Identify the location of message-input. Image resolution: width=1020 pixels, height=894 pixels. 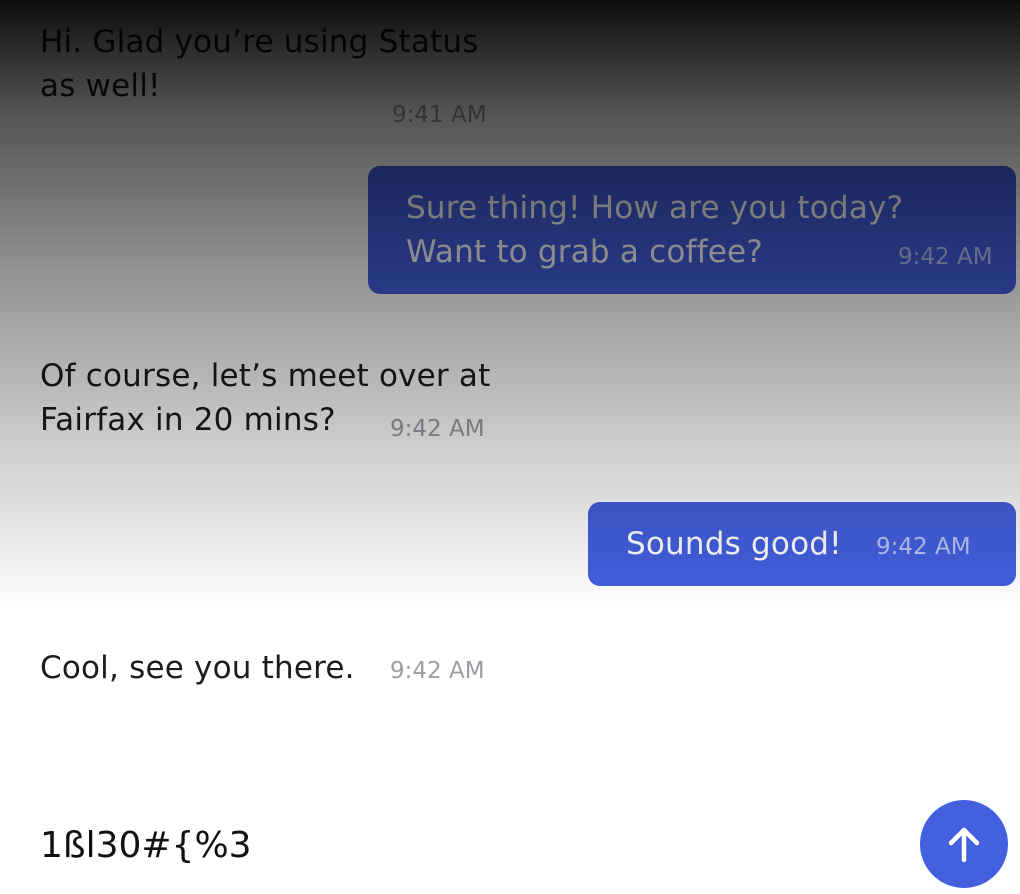
(470, 845).